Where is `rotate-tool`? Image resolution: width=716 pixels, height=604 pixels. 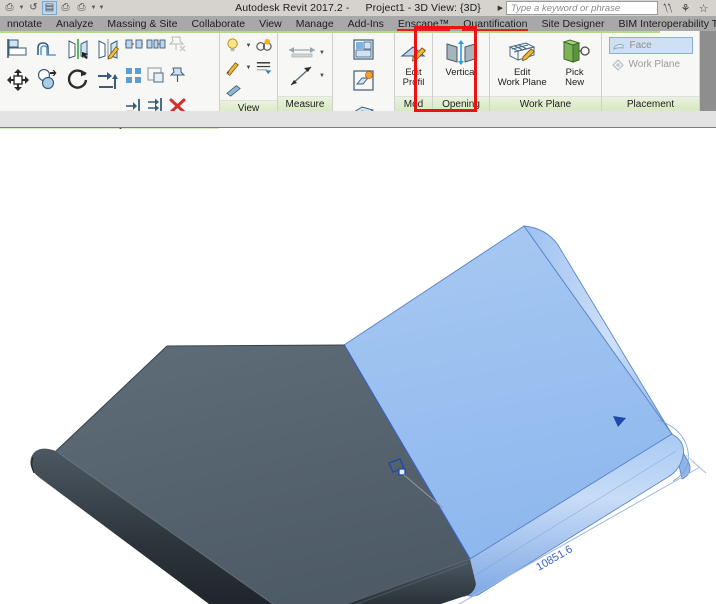 rotate-tool is located at coordinates (78, 79).